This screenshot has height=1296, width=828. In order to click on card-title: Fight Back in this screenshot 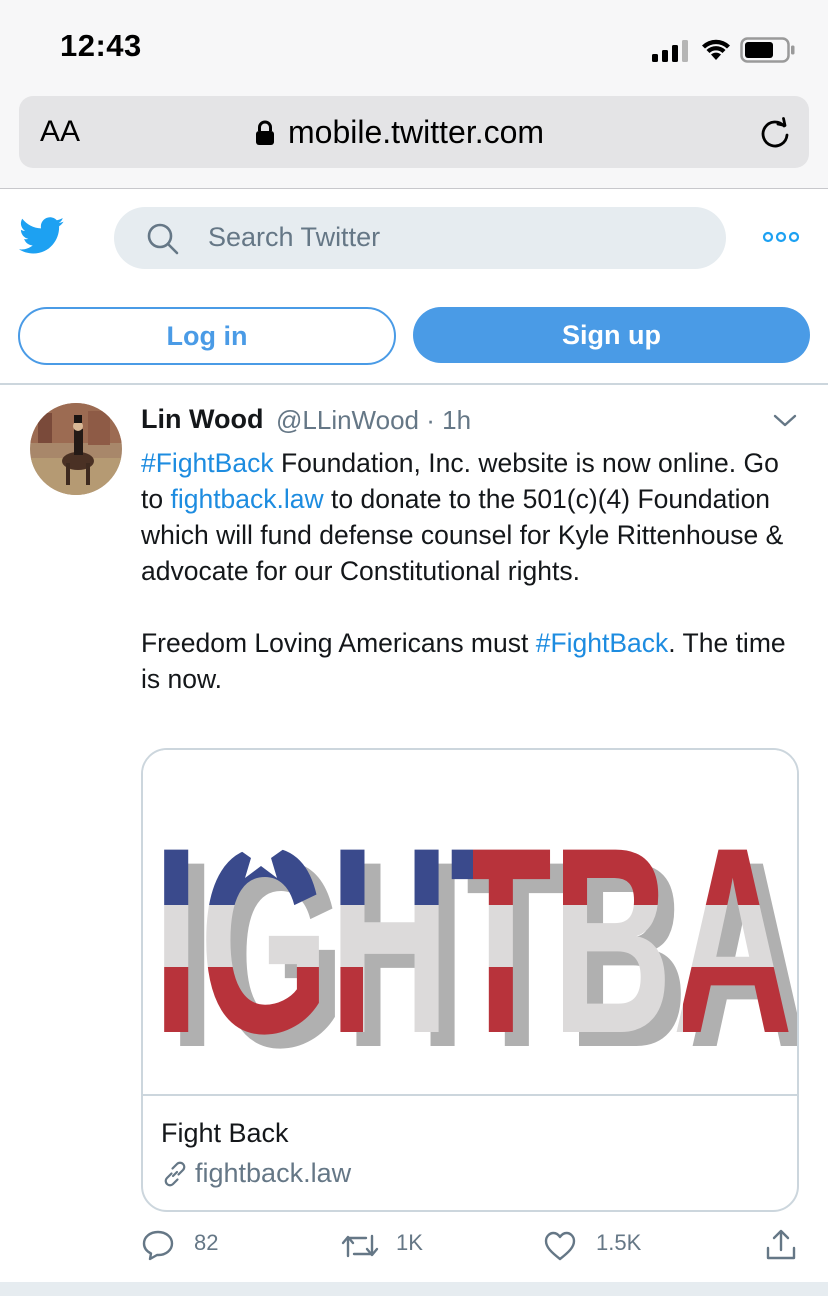, I will do `click(225, 1133)`.